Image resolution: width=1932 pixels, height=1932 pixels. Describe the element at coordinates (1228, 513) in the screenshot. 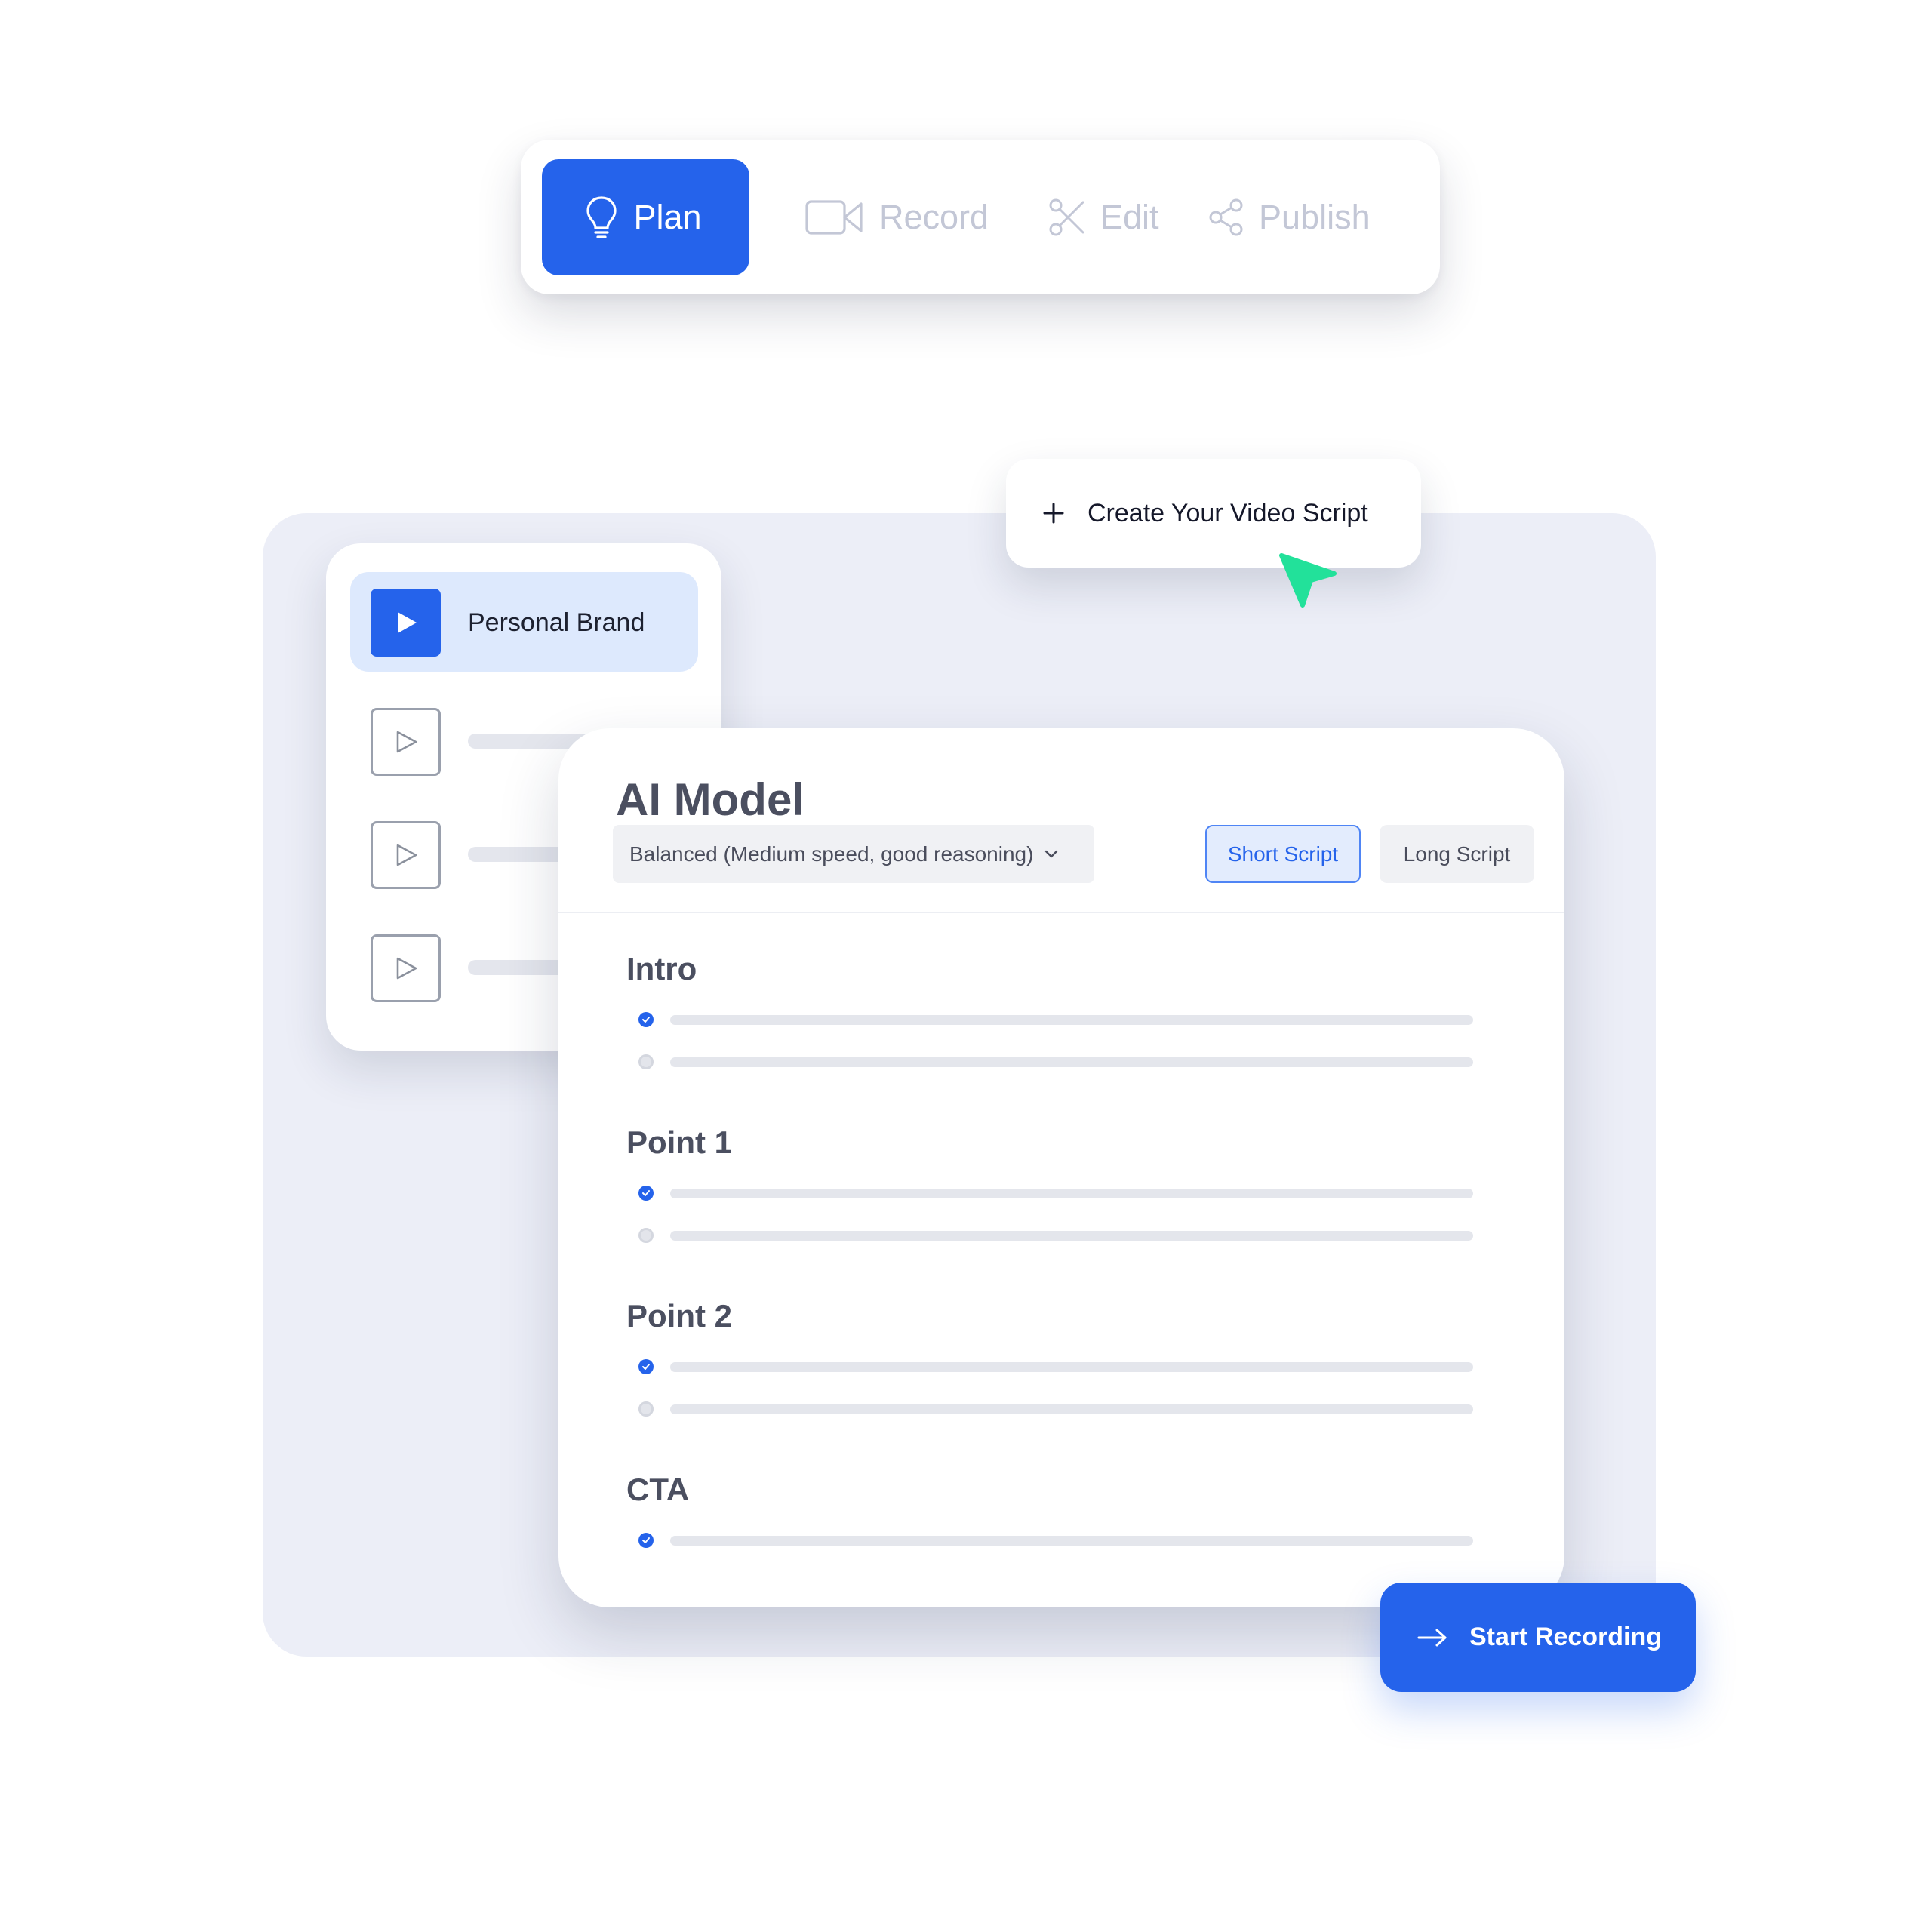

I see `create-video-script-label: Create Your Video Script` at that location.